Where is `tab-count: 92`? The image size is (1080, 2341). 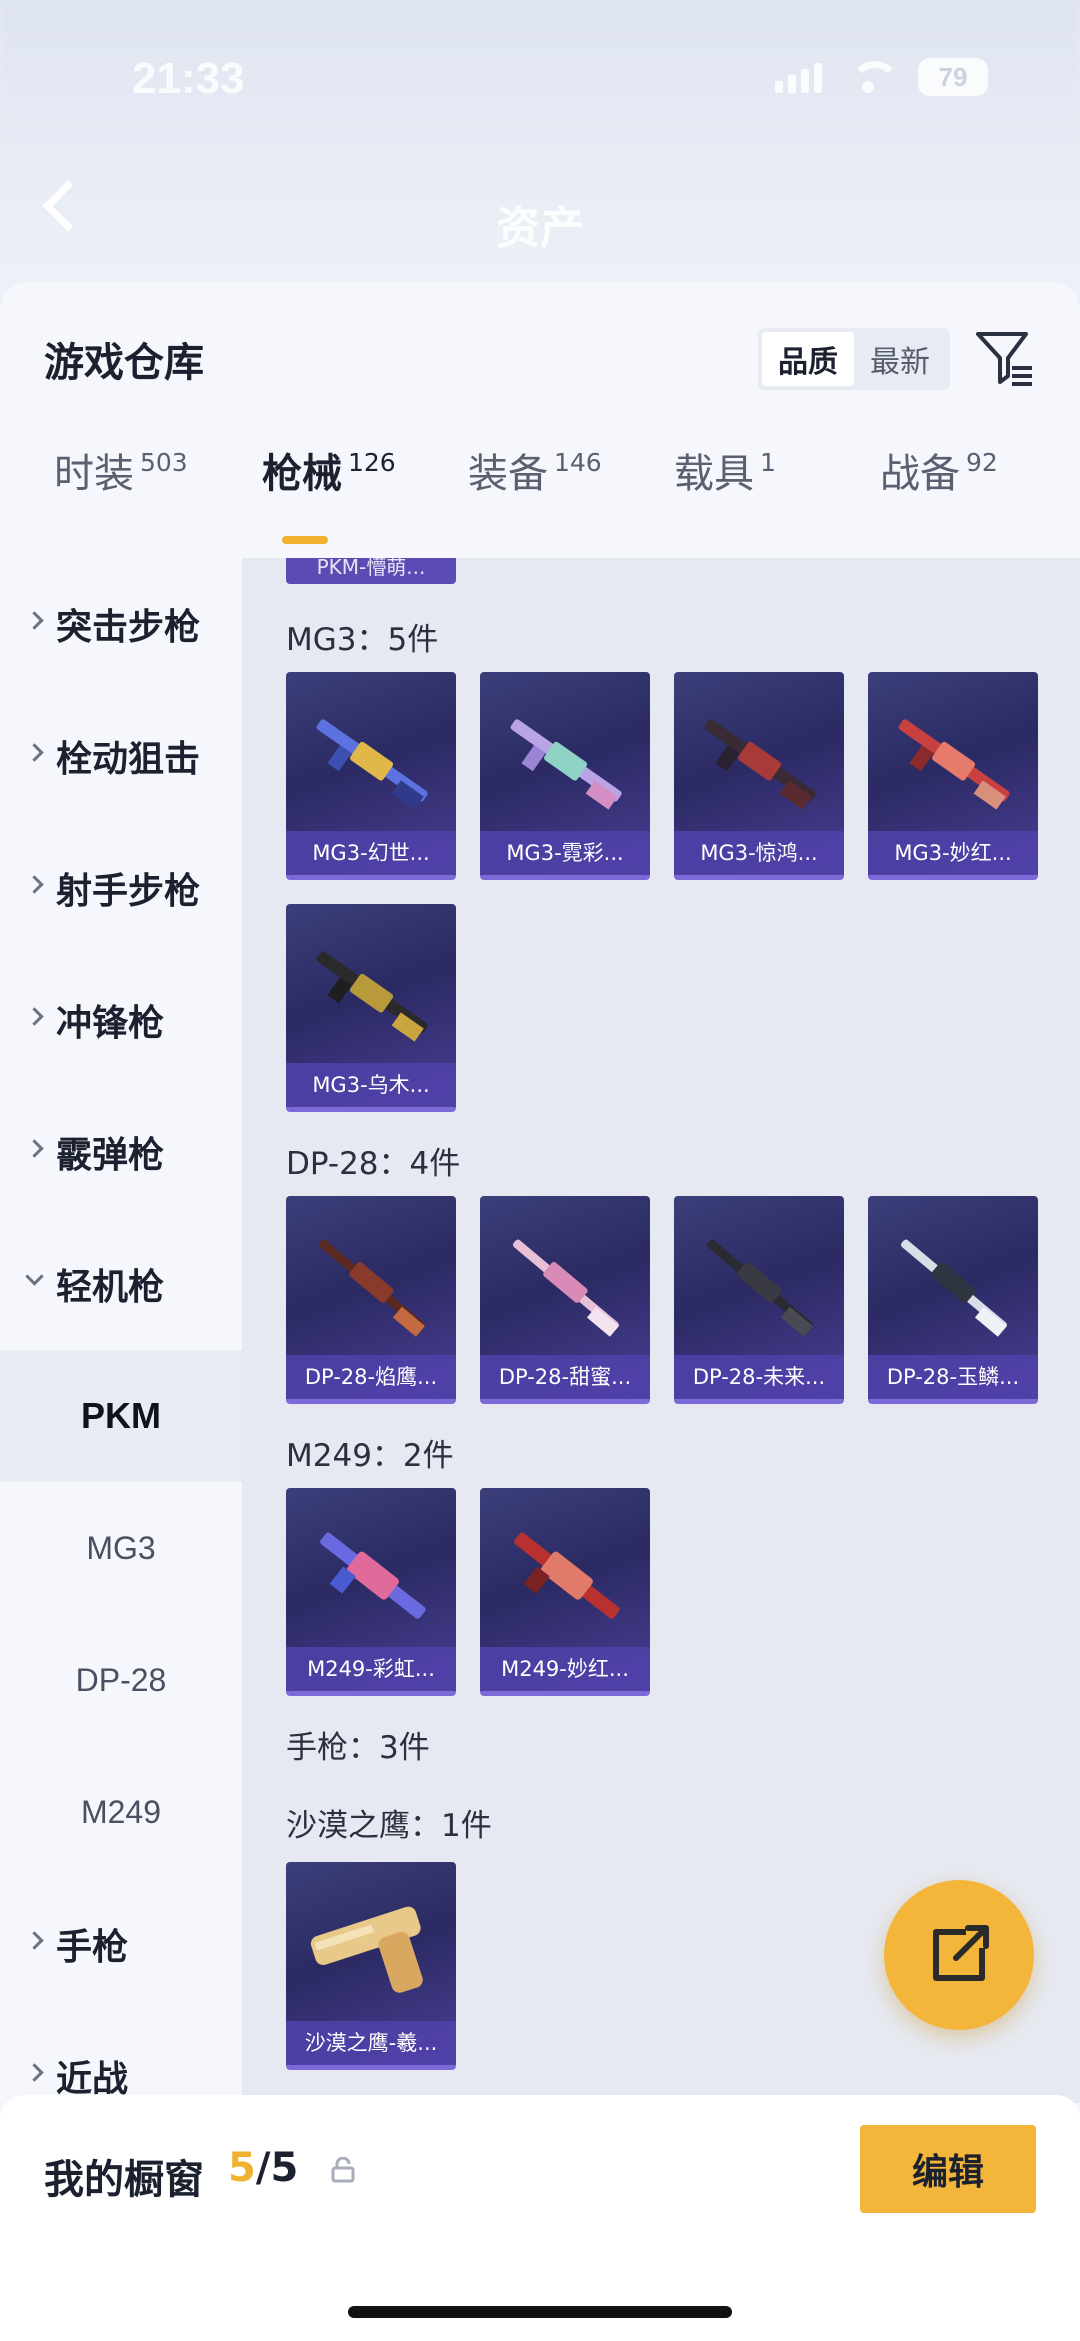 tab-count: 92 is located at coordinates (982, 462).